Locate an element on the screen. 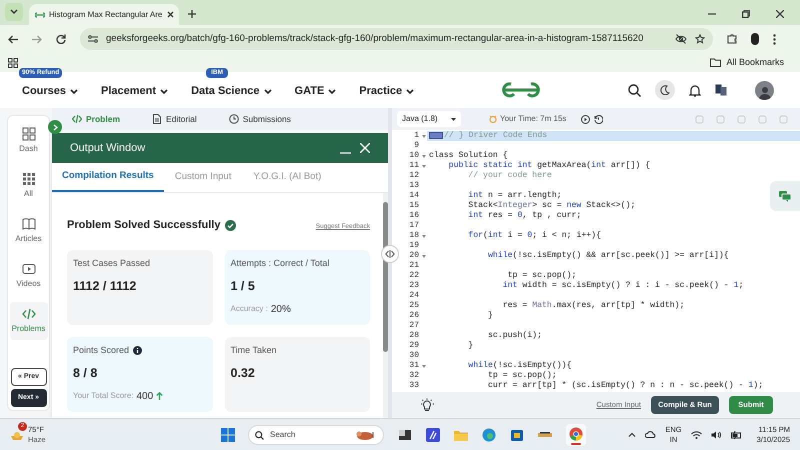  search-icon is located at coordinates (635, 90).